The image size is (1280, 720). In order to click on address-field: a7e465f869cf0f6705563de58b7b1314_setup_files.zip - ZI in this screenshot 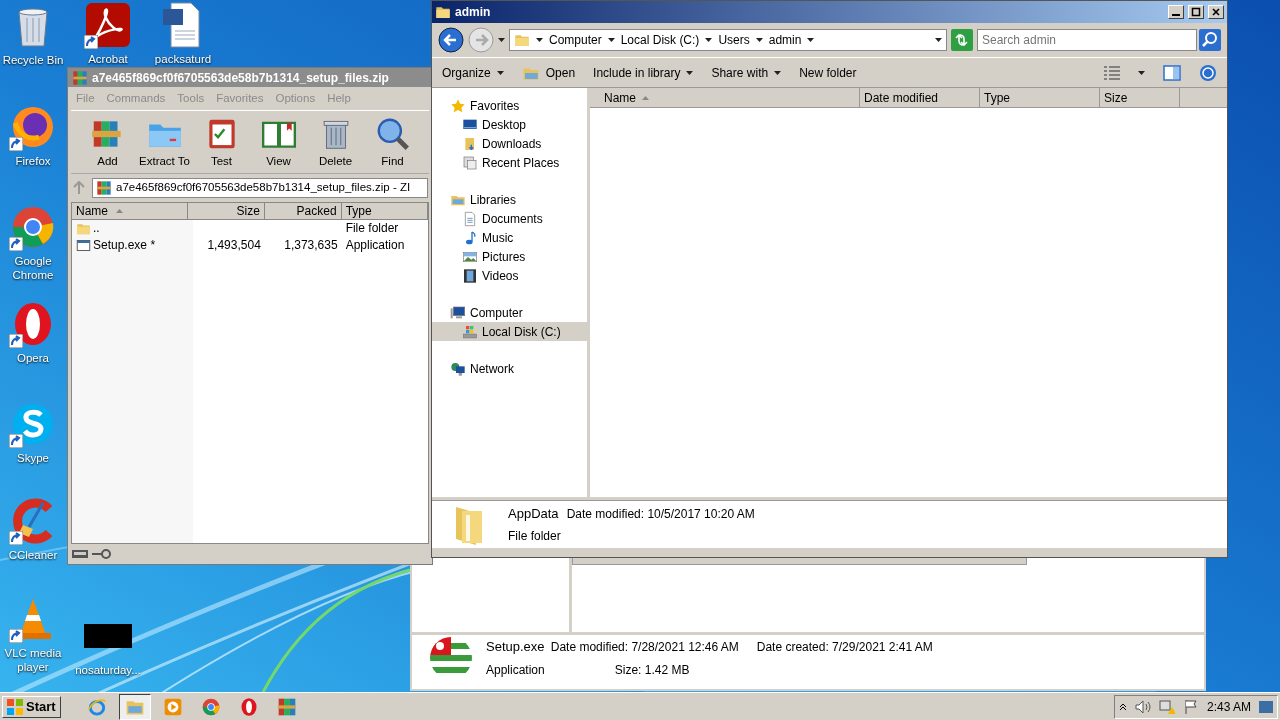, I will do `click(260, 187)`.